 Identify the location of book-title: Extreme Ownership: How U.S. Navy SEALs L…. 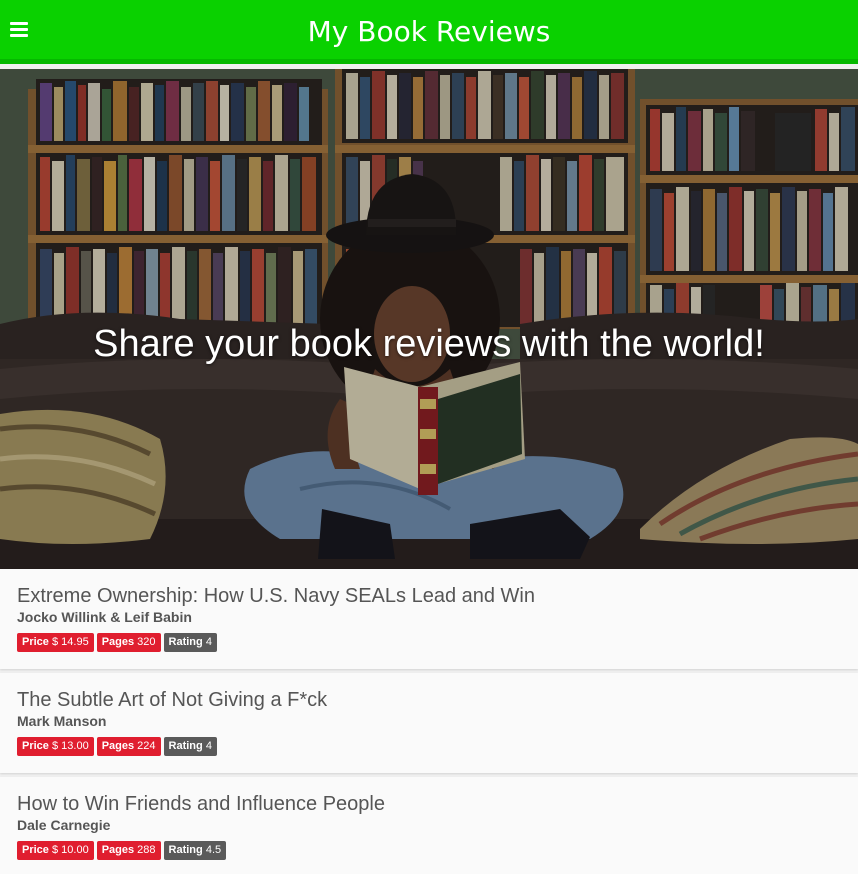
(276, 596).